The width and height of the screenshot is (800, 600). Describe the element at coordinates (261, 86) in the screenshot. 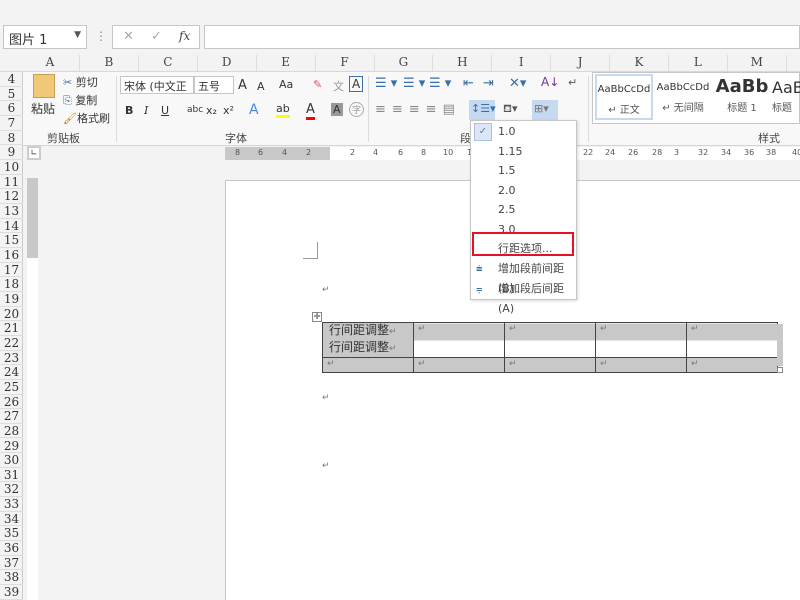

I see `shrink-font-button: A` at that location.